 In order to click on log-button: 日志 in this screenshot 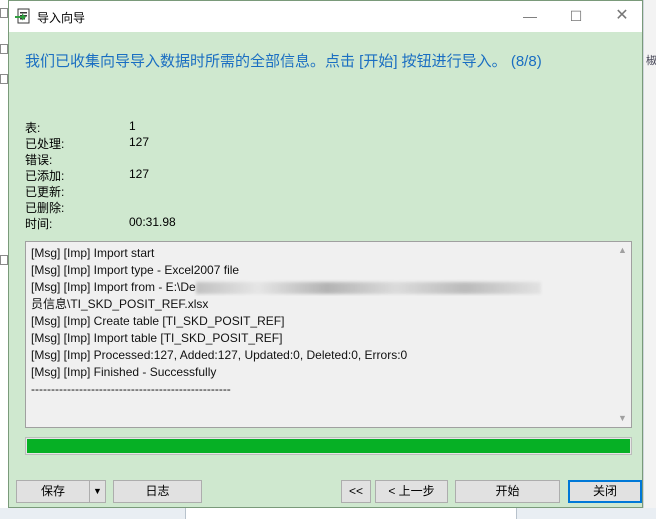, I will do `click(157, 491)`.